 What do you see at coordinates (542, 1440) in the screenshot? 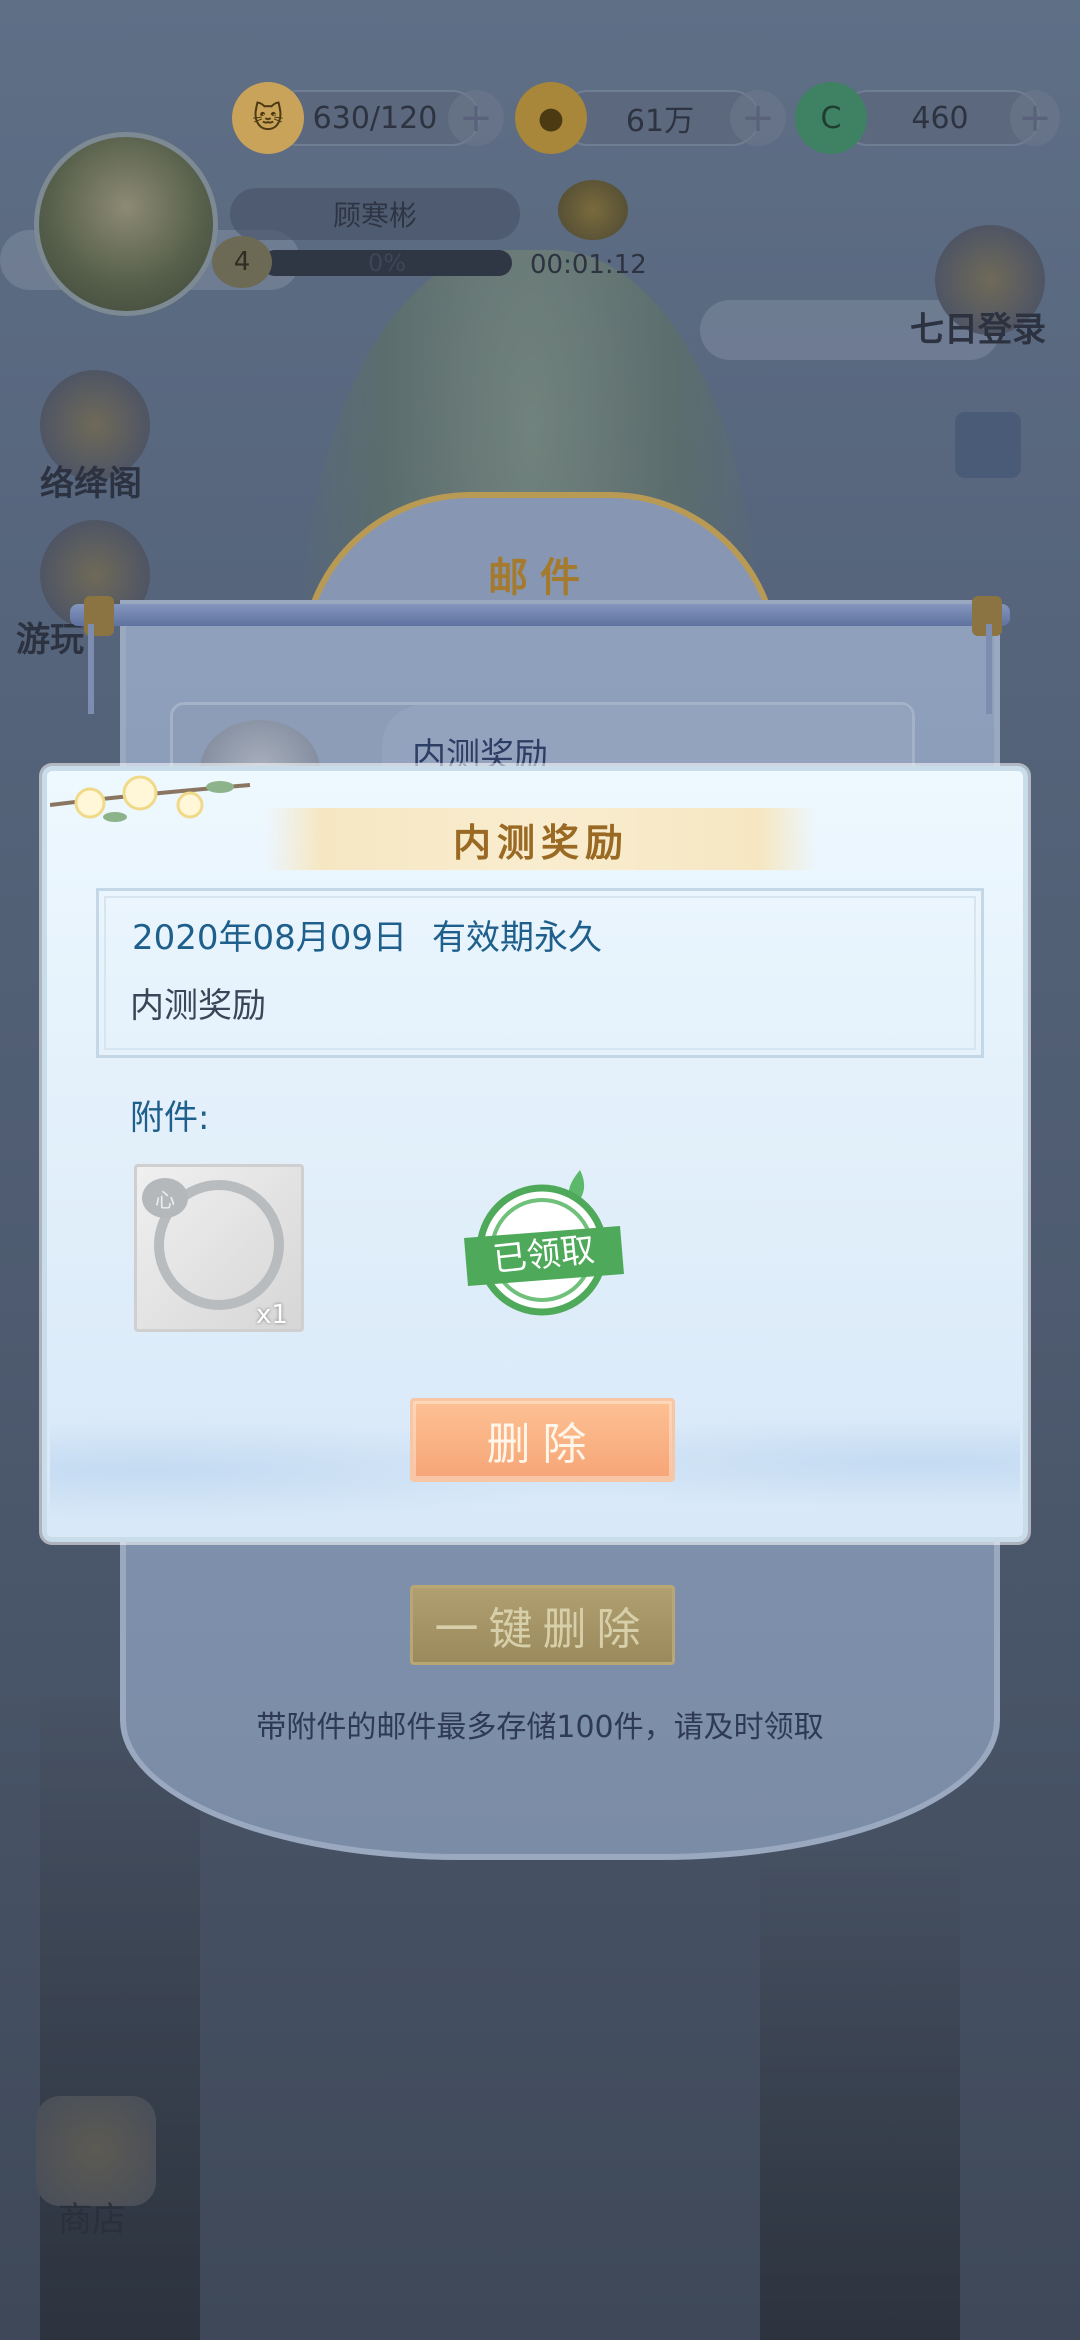
I see `delete-button: 删除` at bounding box center [542, 1440].